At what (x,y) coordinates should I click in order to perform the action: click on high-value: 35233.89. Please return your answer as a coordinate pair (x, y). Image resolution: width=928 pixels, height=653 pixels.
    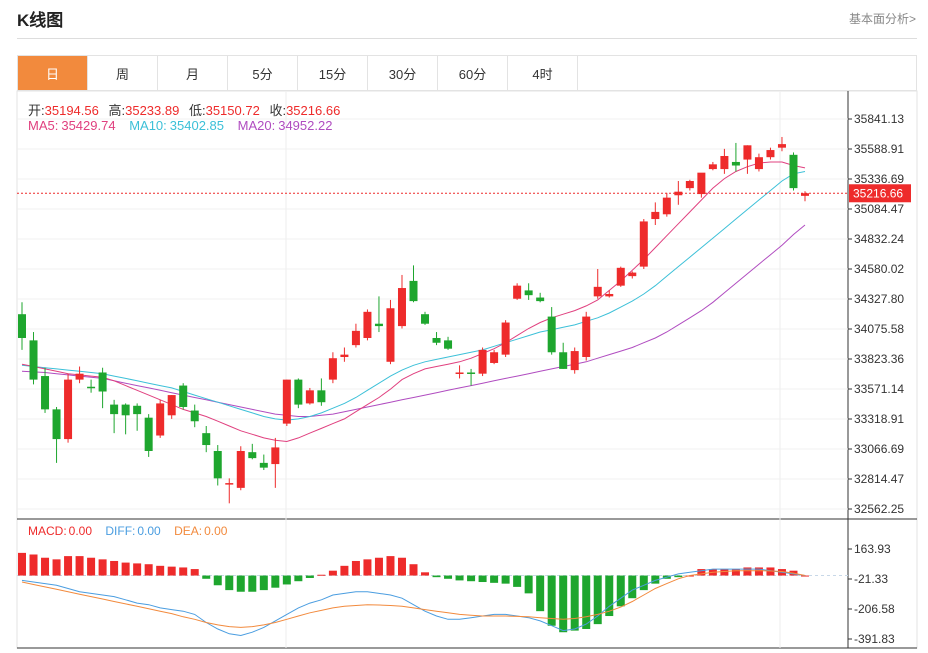
    Looking at the image, I should click on (152, 110).